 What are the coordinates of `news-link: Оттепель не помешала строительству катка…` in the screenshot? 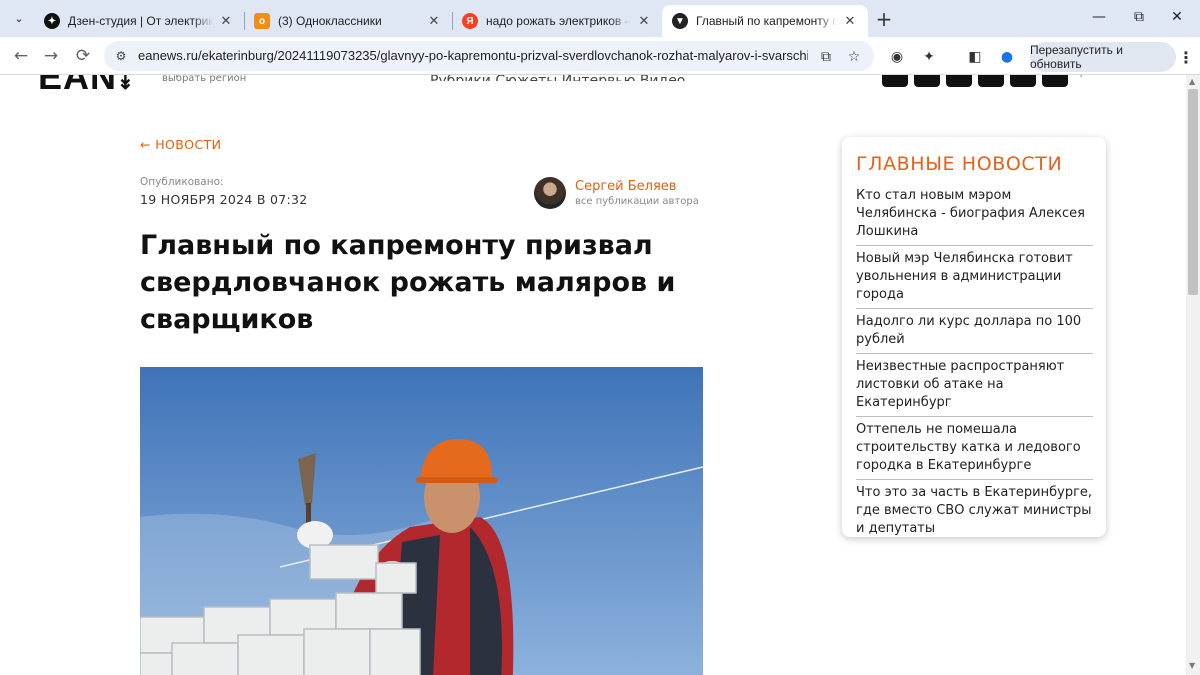 It's located at (974, 450).